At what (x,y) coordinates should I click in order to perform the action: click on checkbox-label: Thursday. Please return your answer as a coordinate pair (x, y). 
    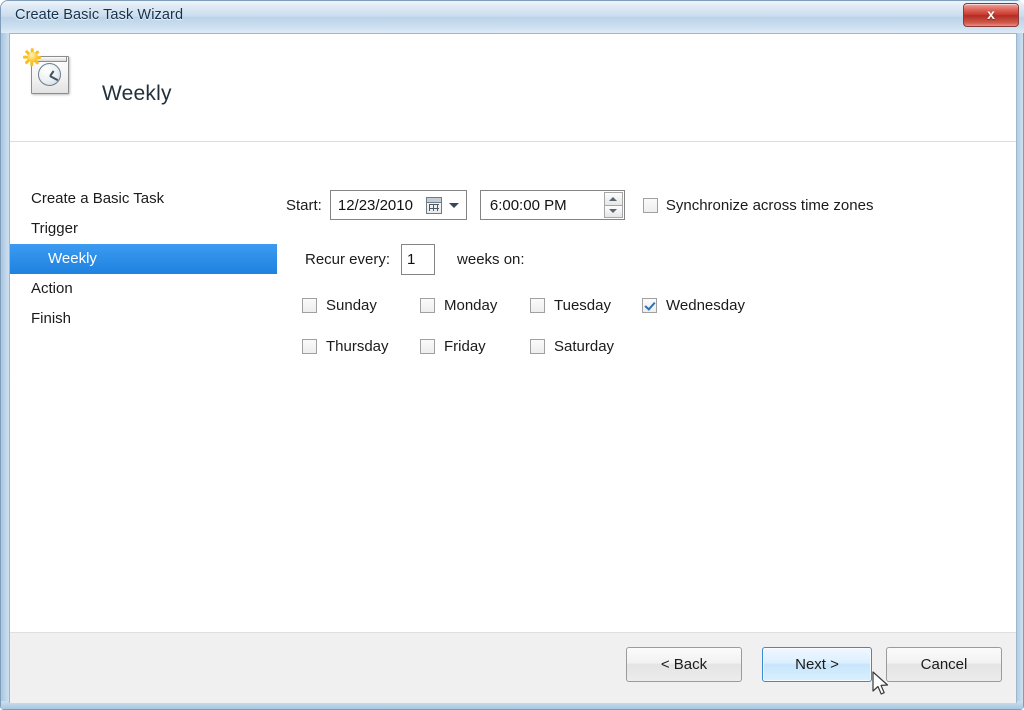
    Looking at the image, I should click on (357, 346).